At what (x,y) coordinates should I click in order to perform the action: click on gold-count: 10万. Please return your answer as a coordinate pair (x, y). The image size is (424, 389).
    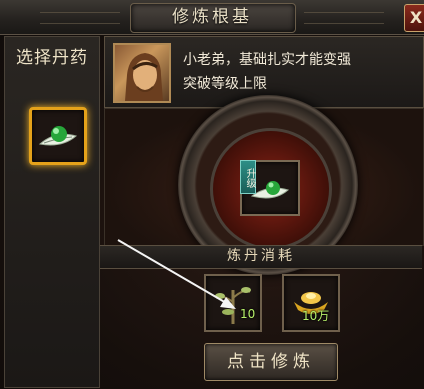
    Looking at the image, I should click on (316, 316).